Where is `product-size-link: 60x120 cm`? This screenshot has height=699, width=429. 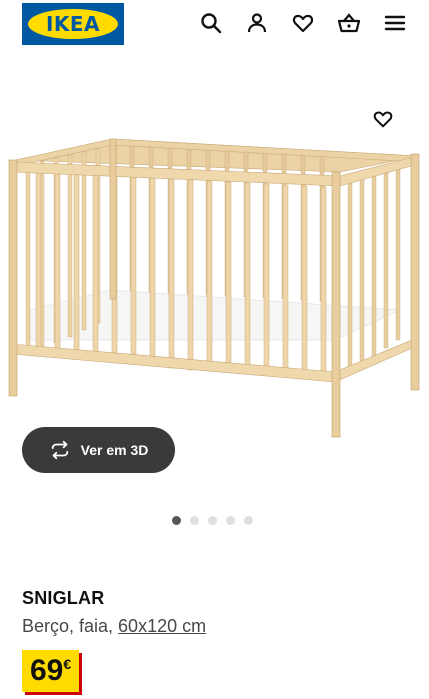
product-size-link: 60x120 cm is located at coordinates (162, 626).